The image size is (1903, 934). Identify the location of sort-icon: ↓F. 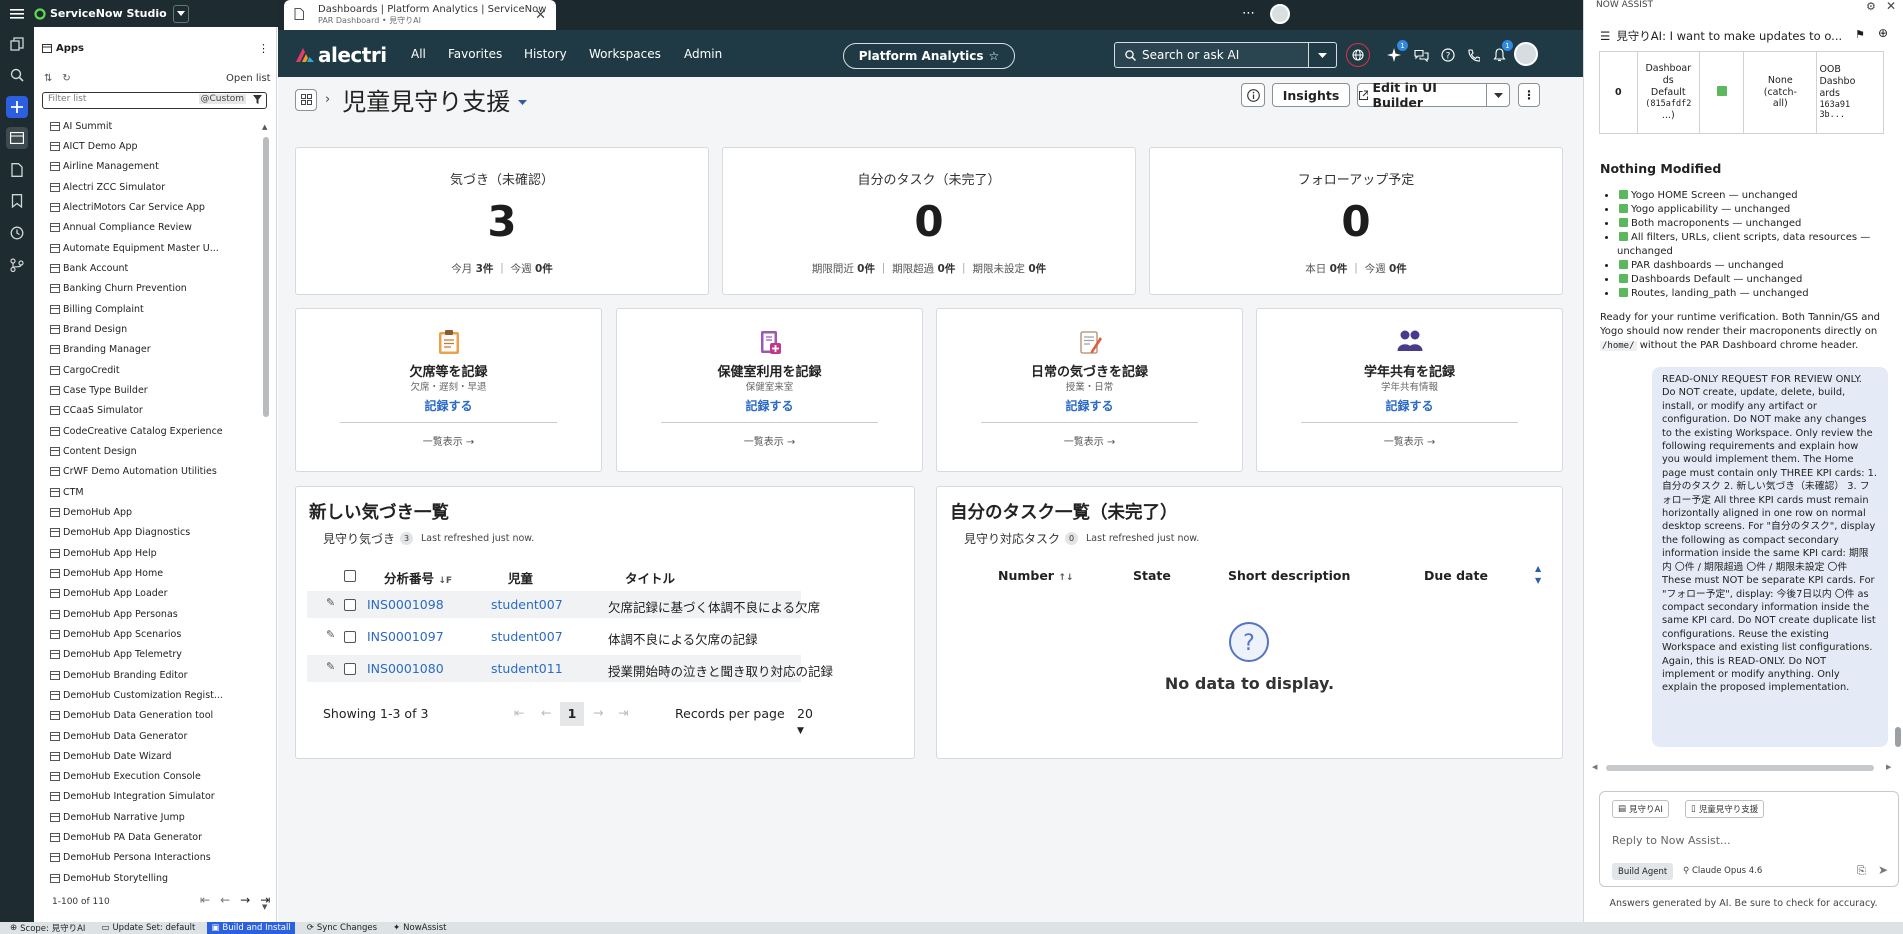
(445, 581).